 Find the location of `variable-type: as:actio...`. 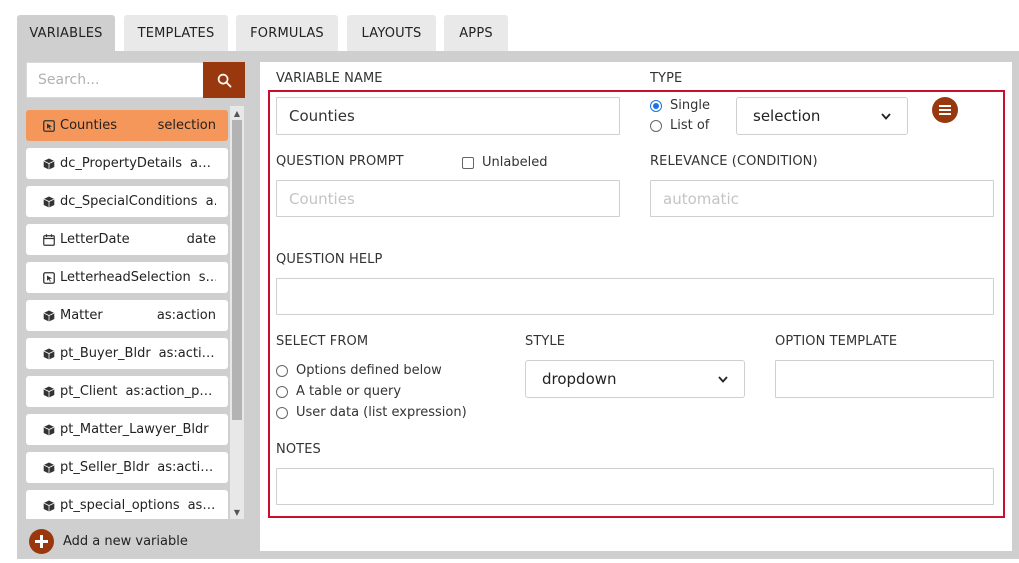

variable-type: as:actio... is located at coordinates (186, 467).